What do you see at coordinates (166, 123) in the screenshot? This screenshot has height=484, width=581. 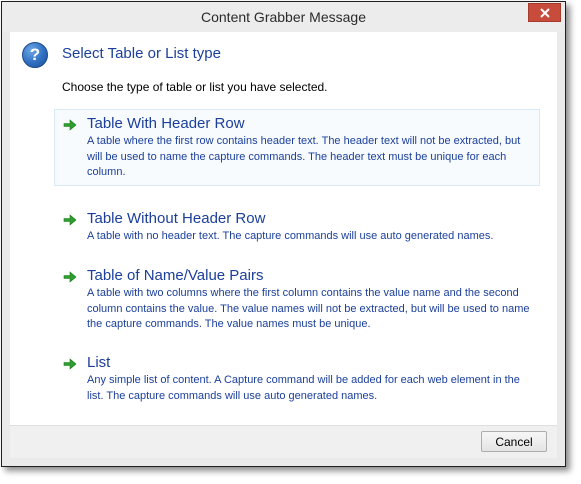 I see `option-title: Table With Header Row` at bounding box center [166, 123].